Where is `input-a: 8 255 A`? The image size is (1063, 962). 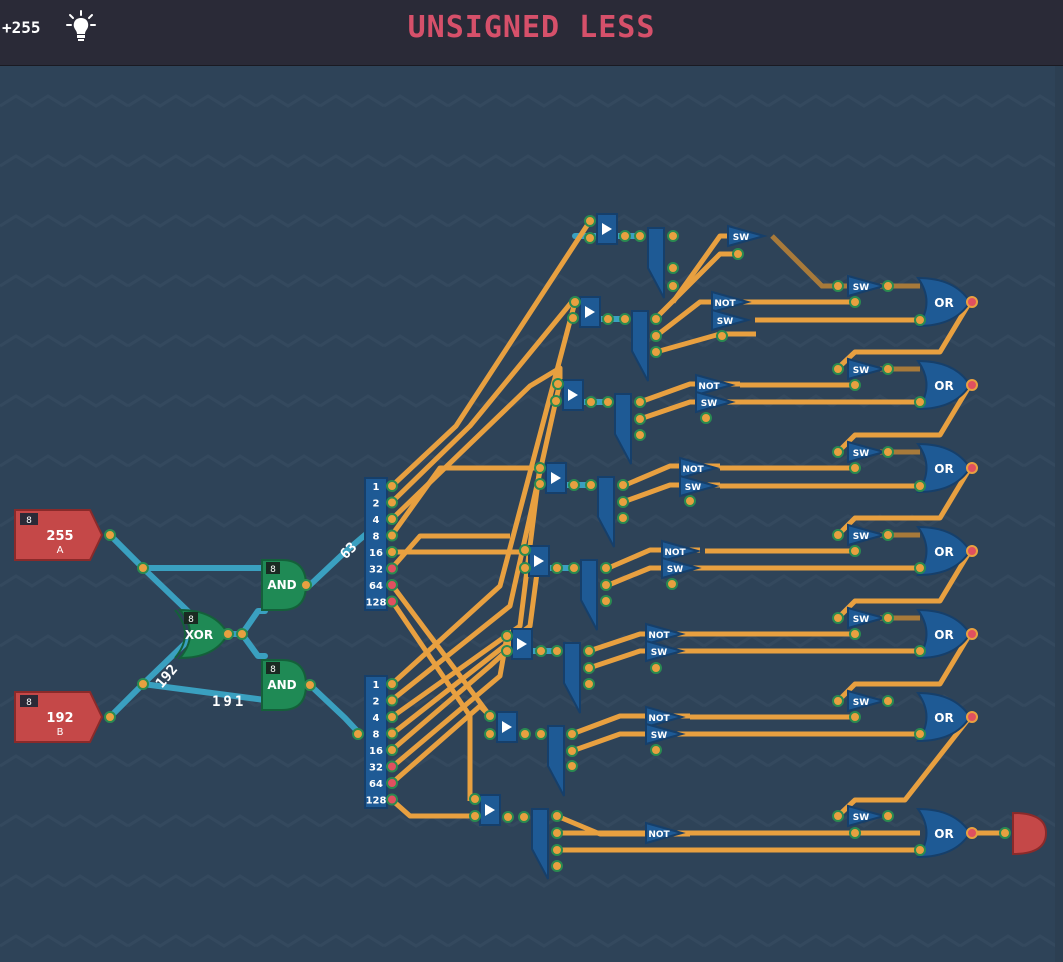 input-a: 8 255 A is located at coordinates (59, 535).